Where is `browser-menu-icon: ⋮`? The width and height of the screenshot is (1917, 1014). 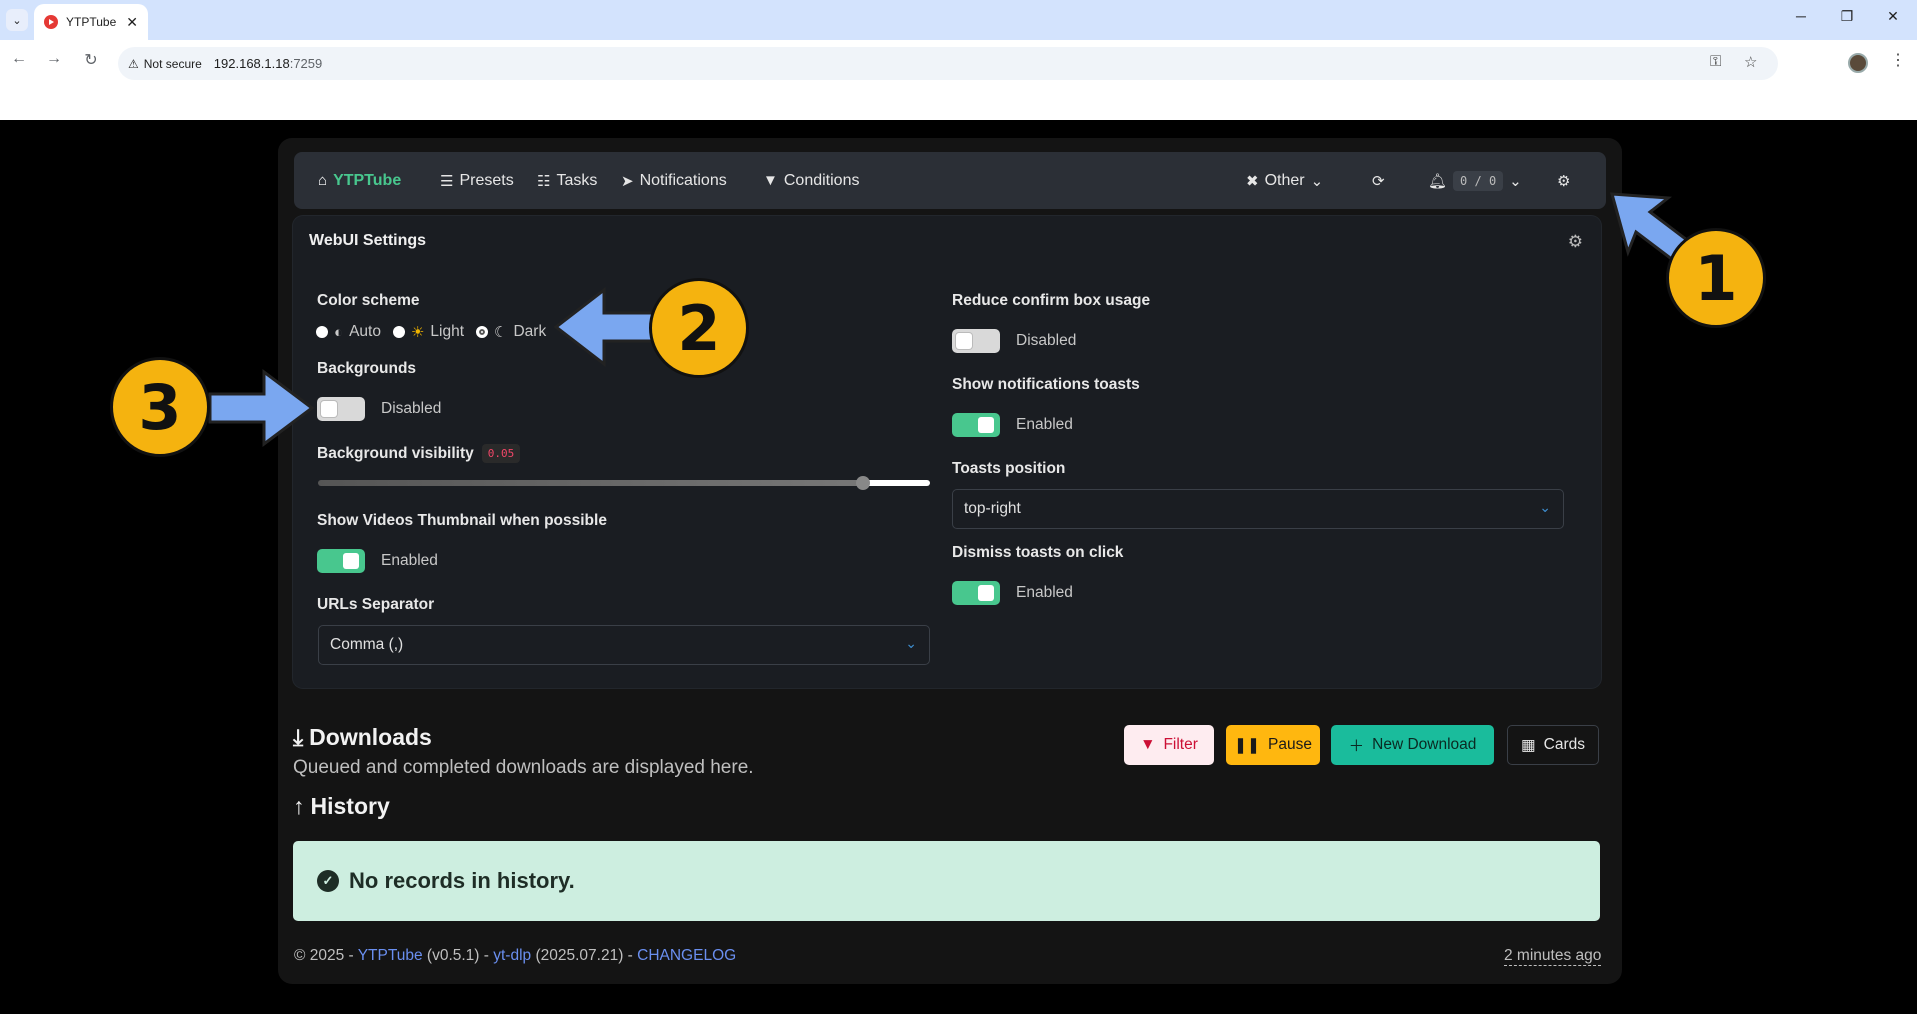 browser-menu-icon: ⋮ is located at coordinates (1898, 60).